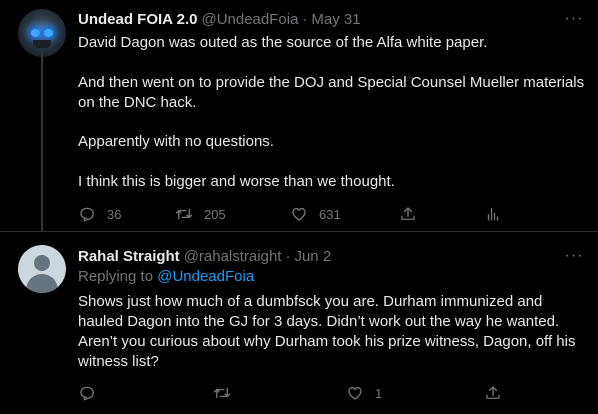 The image size is (598, 414). I want to click on default-avatar-head, so click(42, 263).